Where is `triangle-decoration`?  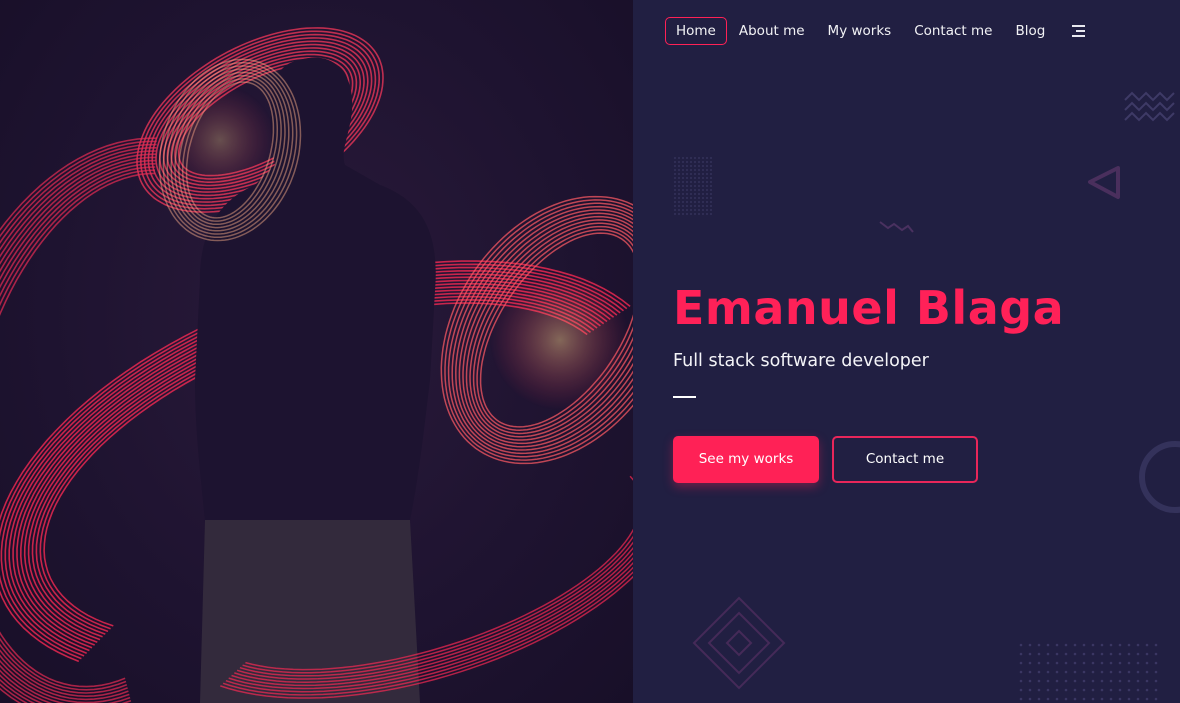
triangle-decoration is located at coordinates (1104, 182).